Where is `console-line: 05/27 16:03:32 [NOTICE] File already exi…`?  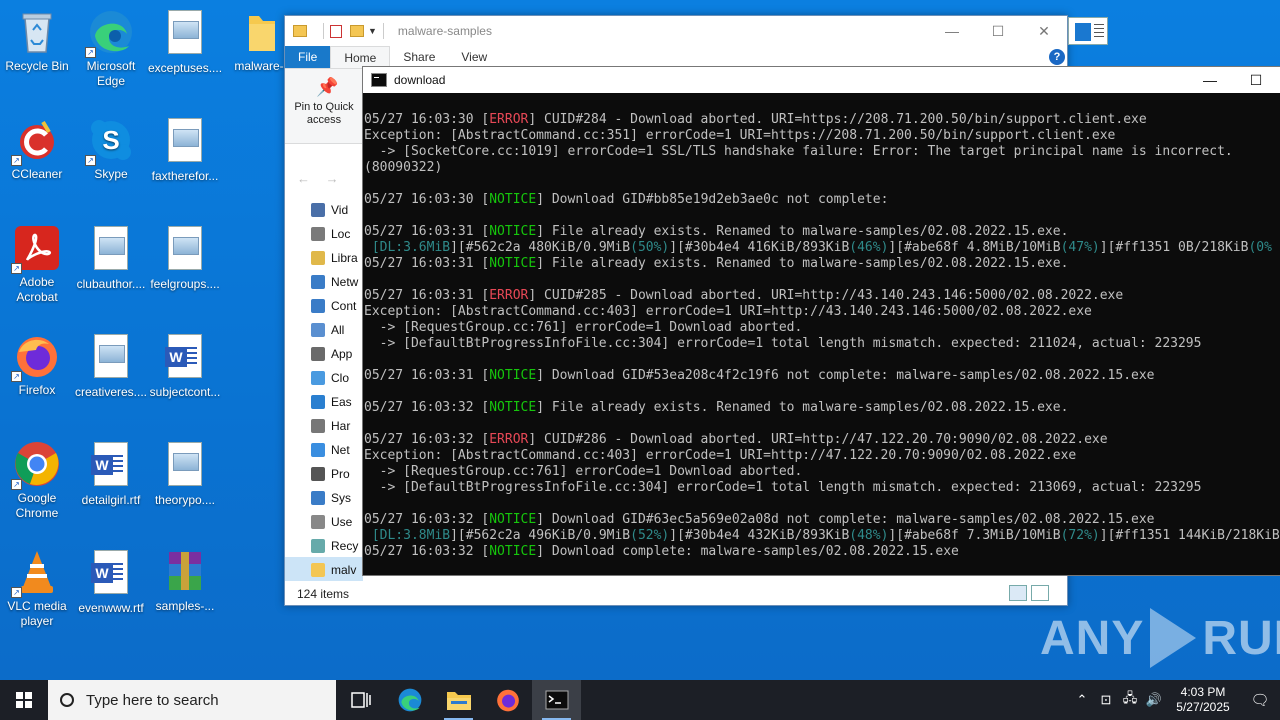 console-line: 05/27 16:03:32 [NOTICE] File already exi… is located at coordinates (822, 408).